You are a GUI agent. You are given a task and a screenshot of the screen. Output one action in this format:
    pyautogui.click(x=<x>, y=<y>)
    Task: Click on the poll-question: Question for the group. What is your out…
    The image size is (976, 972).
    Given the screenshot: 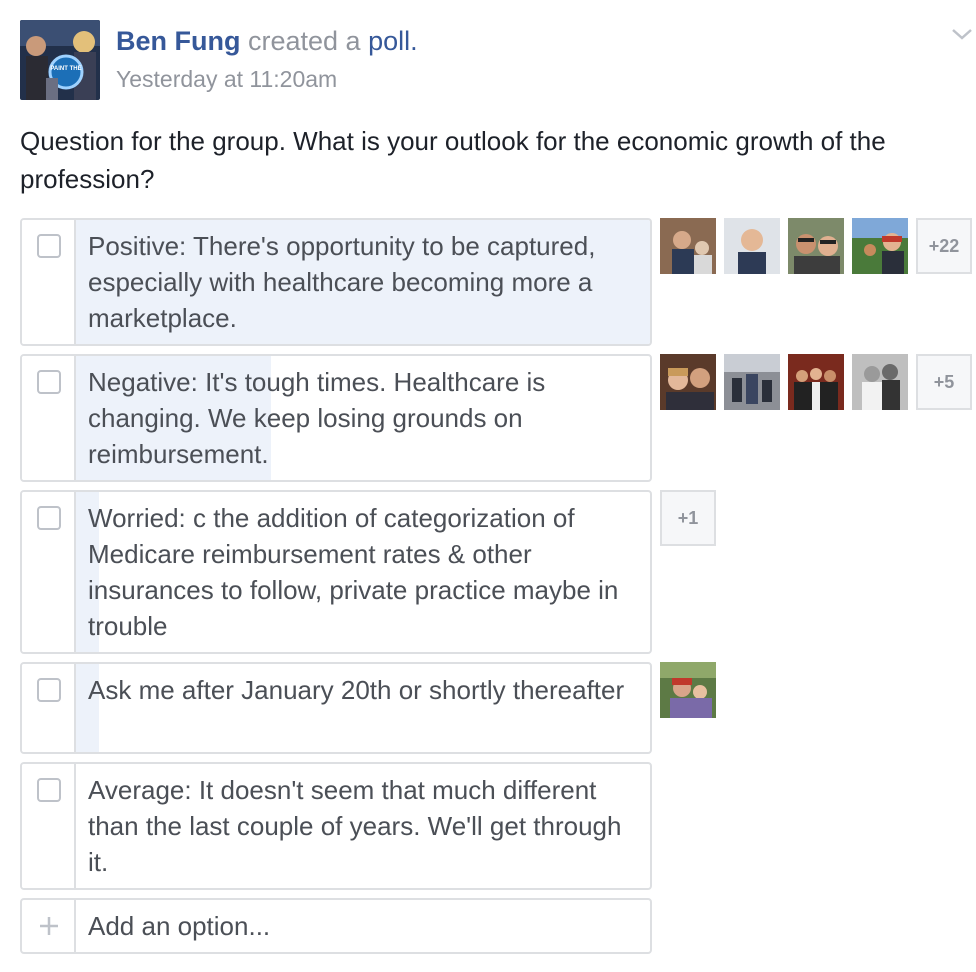 What is the action you would take?
    pyautogui.click(x=453, y=160)
    